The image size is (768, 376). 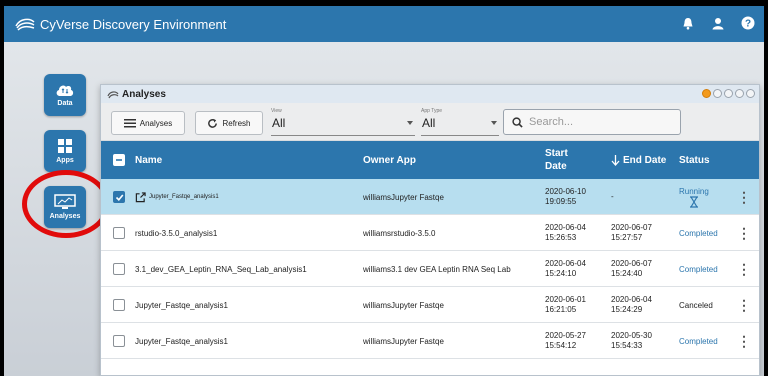 I want to click on window-help-control, so click(x=706, y=93).